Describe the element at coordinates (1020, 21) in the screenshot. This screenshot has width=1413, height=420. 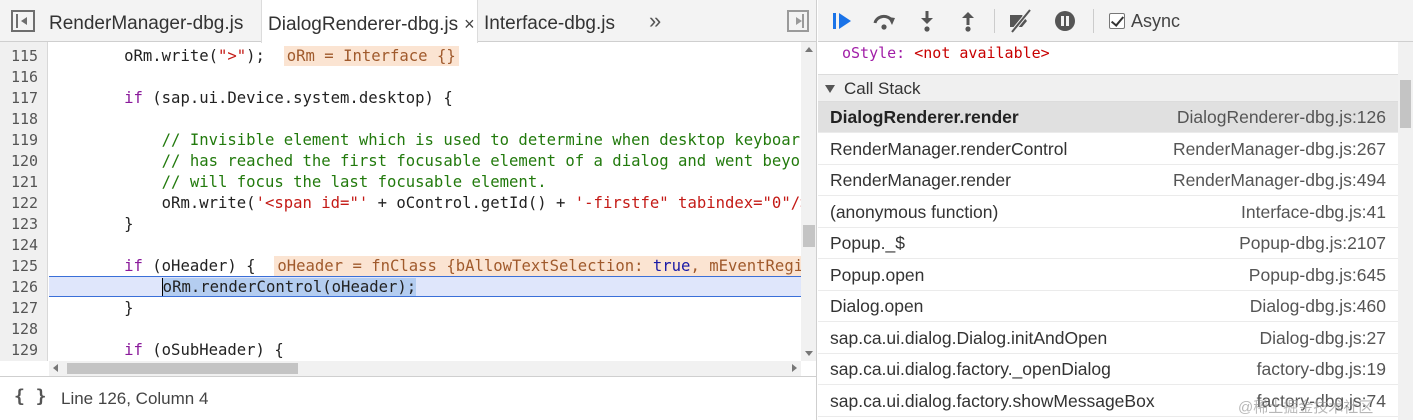
I see `deactivate-breakpoints-icon` at that location.